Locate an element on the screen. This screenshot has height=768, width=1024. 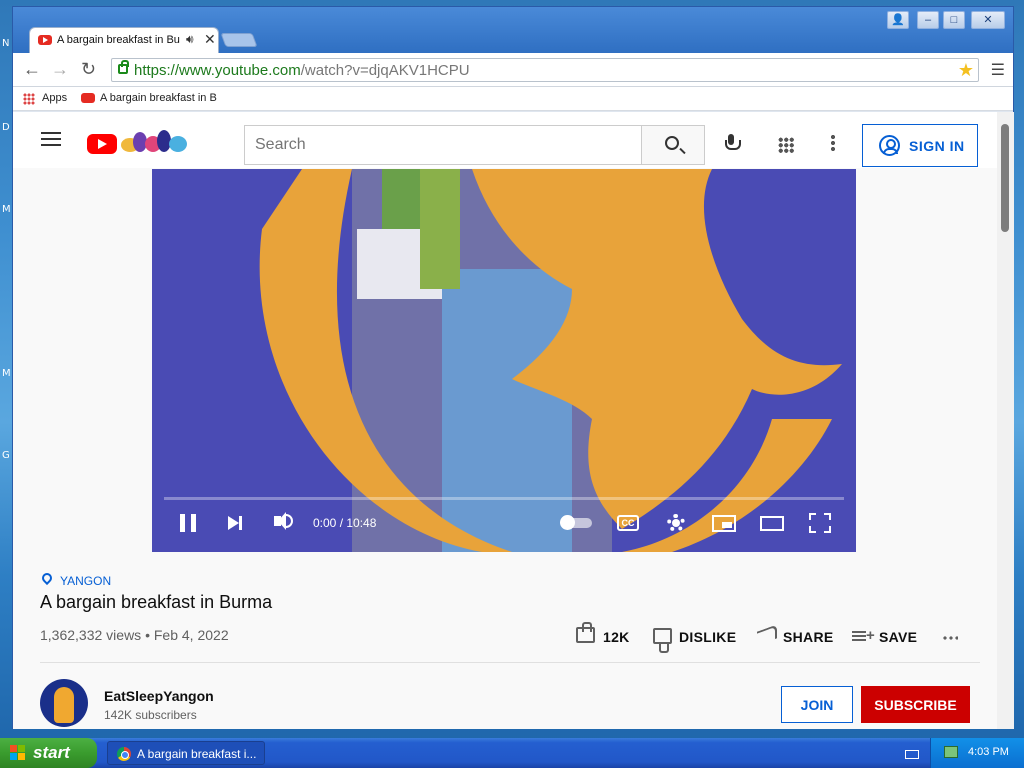
bookmark-apps: Apps is located at coordinates (54, 98).